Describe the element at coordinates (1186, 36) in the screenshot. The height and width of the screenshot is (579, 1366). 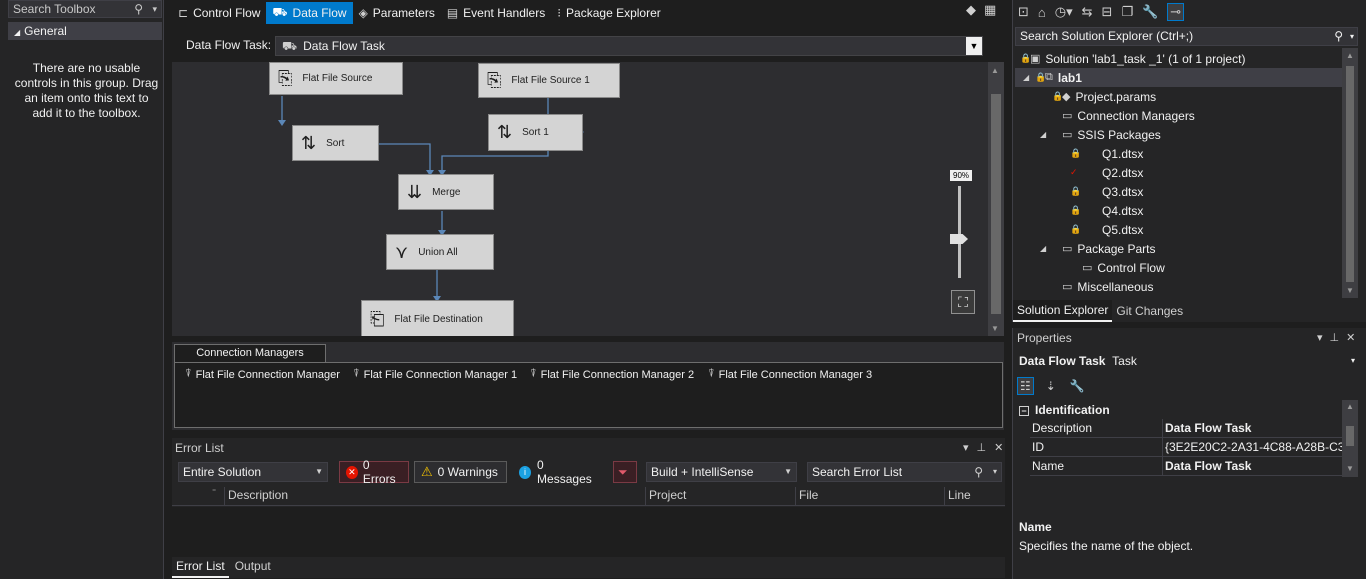
I see `solution-explorer-search-input: Search Solution Explorer (Ctrl+;) ⚲ ▾` at that location.